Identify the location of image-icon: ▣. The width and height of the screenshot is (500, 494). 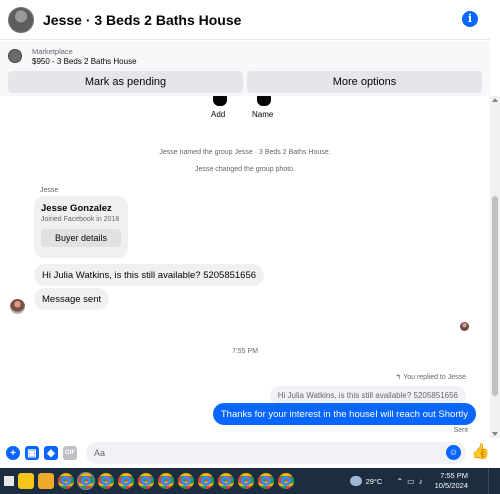
(32, 453).